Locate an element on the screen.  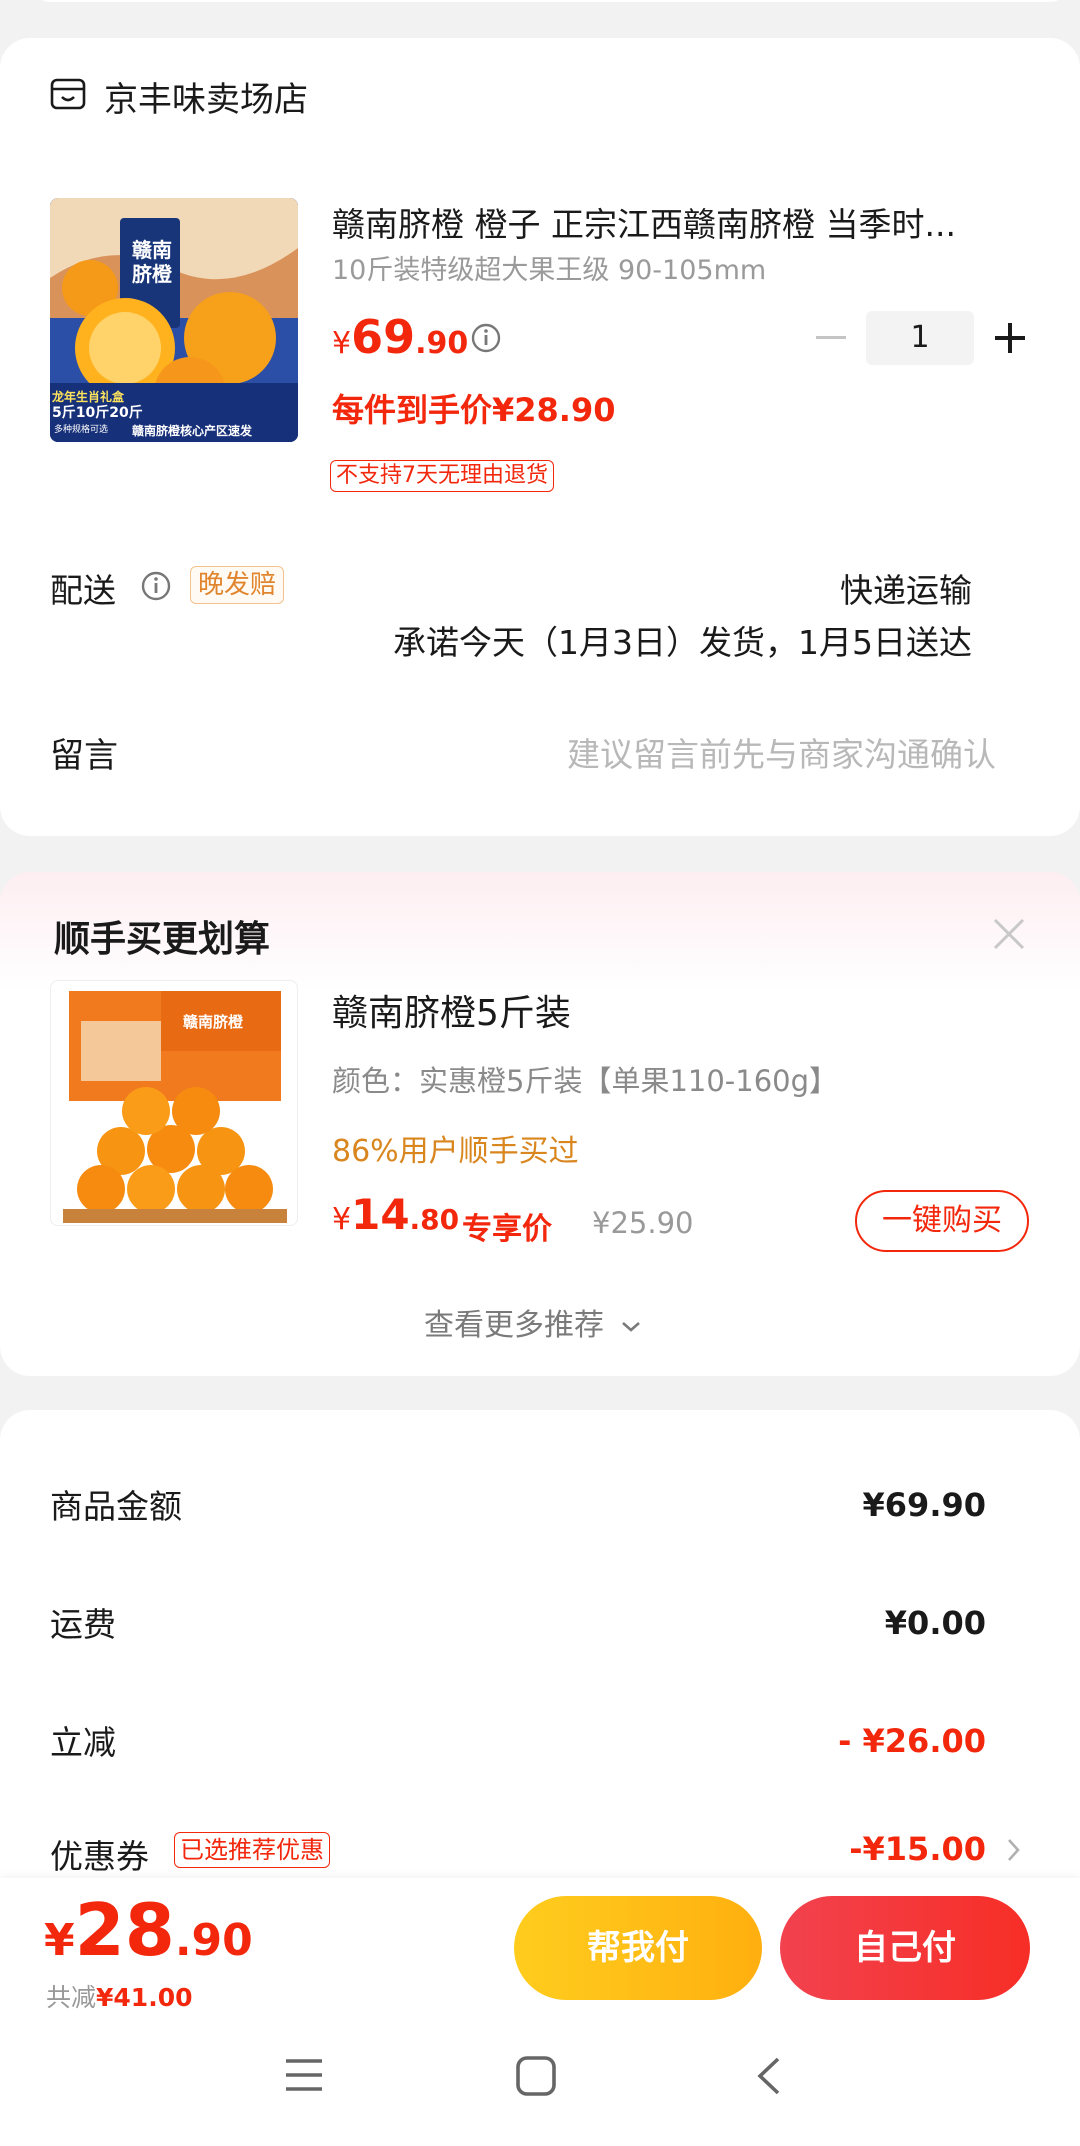
previous-card-edge is located at coordinates (550, 1).